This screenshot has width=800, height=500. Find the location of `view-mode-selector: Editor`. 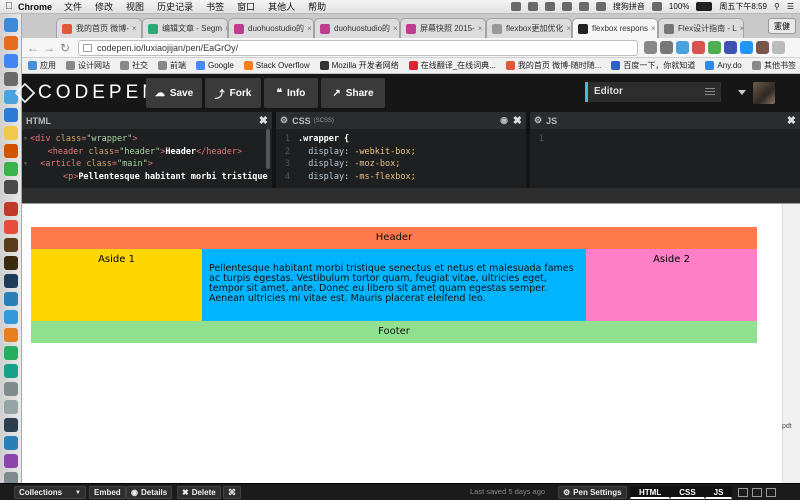

view-mode-selector: Editor is located at coordinates (653, 92).